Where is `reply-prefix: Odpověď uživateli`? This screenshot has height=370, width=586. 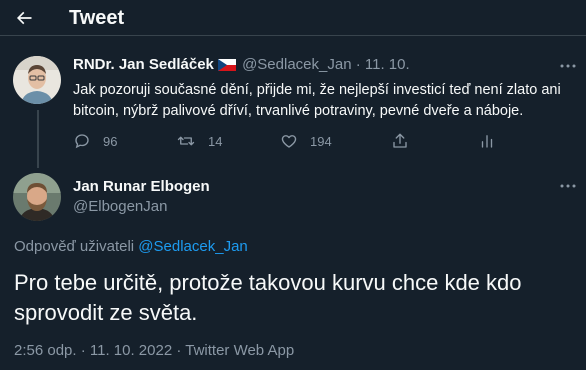 reply-prefix: Odpověď uživateli is located at coordinates (74, 246).